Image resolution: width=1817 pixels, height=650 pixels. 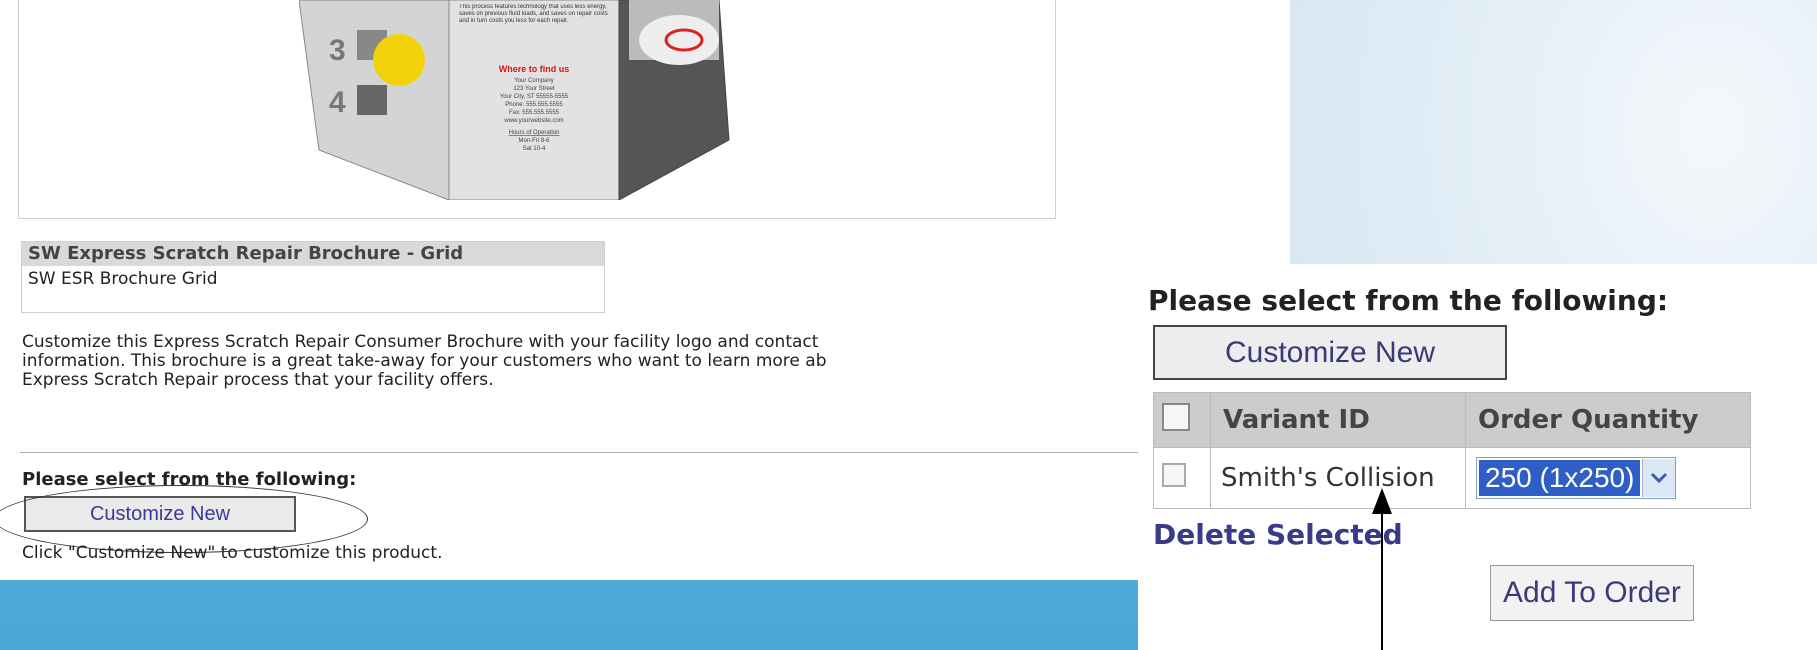 I want to click on select-all-cell, so click(x=1182, y=420).